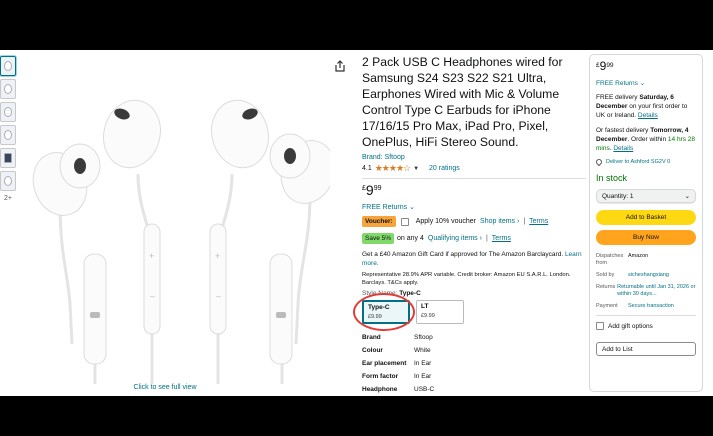  I want to click on more-thumbnails-label: 2+, so click(8, 198).